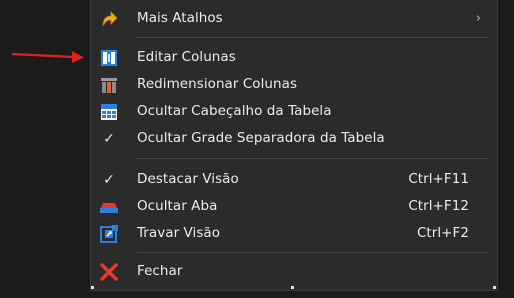  Describe the element at coordinates (438, 206) in the screenshot. I see `shortcut-text: Ctrl+F12` at that location.